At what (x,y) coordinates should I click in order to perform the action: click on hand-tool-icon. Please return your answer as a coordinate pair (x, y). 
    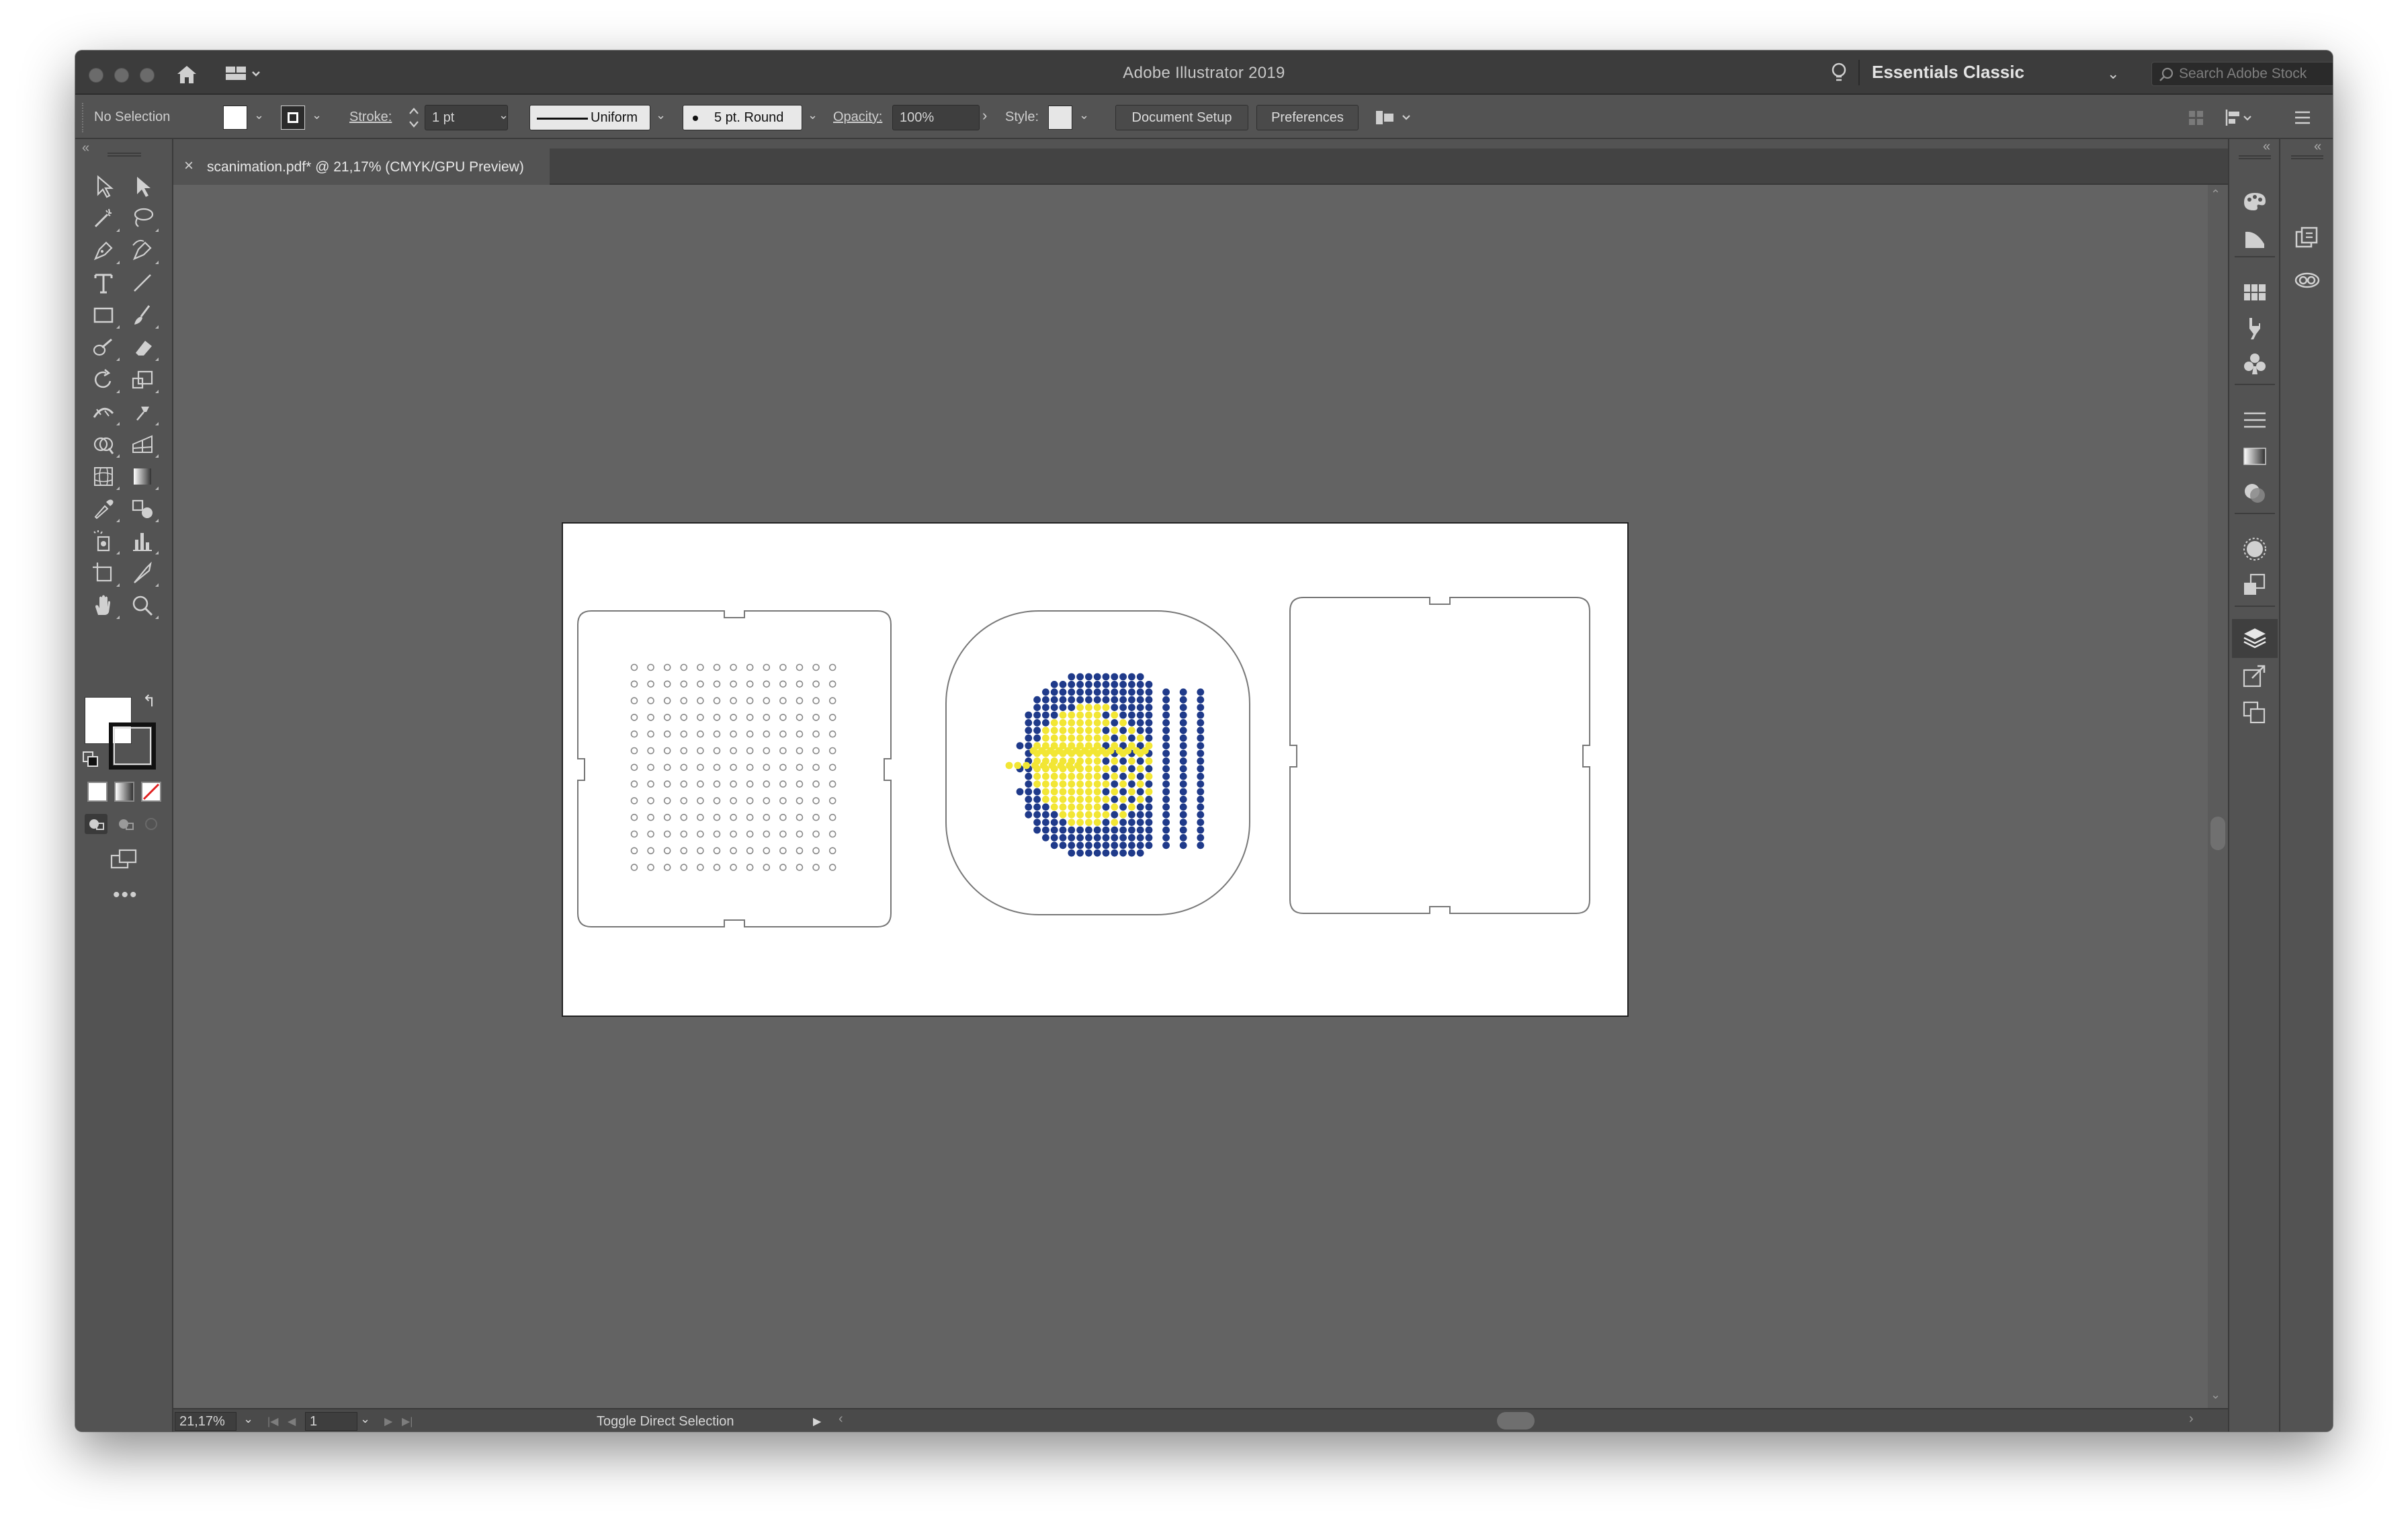
    Looking at the image, I should click on (105, 605).